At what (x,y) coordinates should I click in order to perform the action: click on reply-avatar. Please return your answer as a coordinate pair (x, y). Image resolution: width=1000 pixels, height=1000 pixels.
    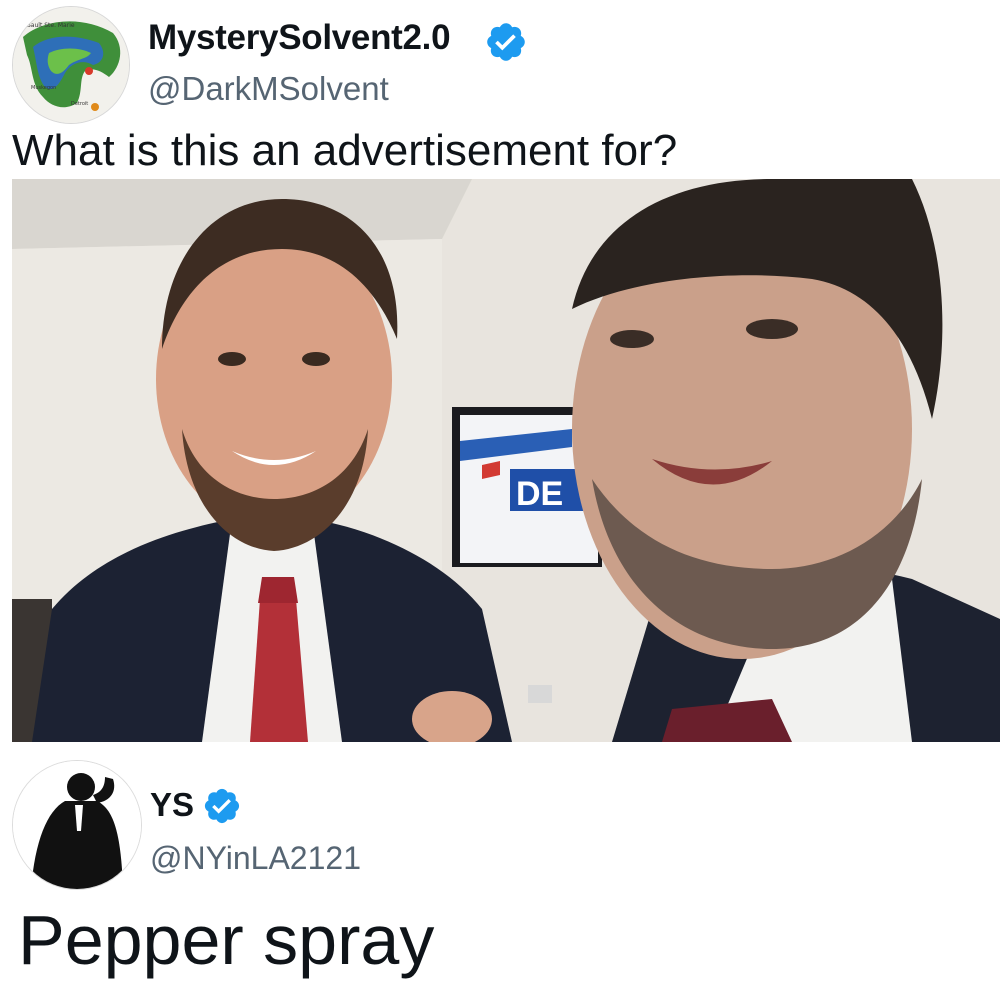
    Looking at the image, I should click on (77, 825).